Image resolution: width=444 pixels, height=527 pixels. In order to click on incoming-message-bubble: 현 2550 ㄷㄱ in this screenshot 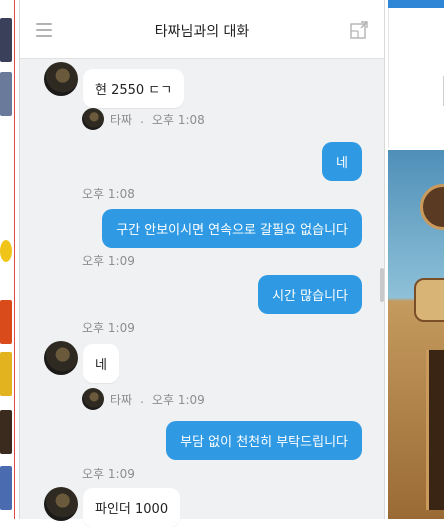, I will do `click(134, 88)`.